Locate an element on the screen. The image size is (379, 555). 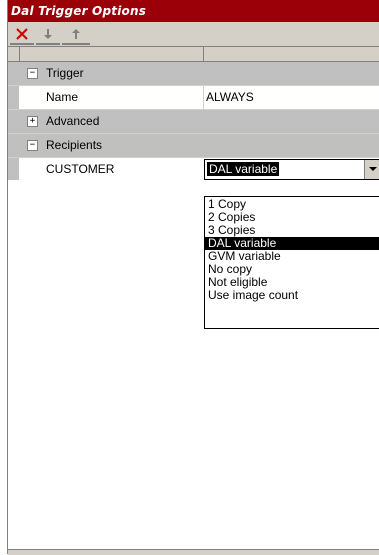
toolbar is located at coordinates (193, 34).